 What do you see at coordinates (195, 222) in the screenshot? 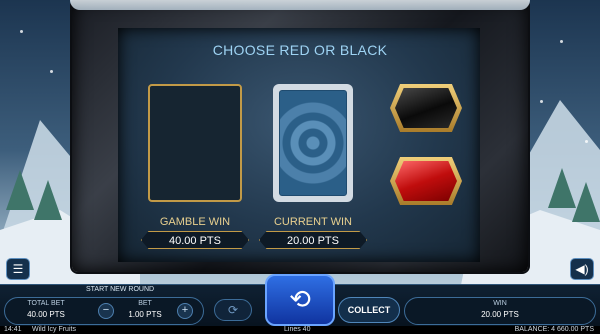
I see `gamble-win-label: GAMBLE WIN` at bounding box center [195, 222].